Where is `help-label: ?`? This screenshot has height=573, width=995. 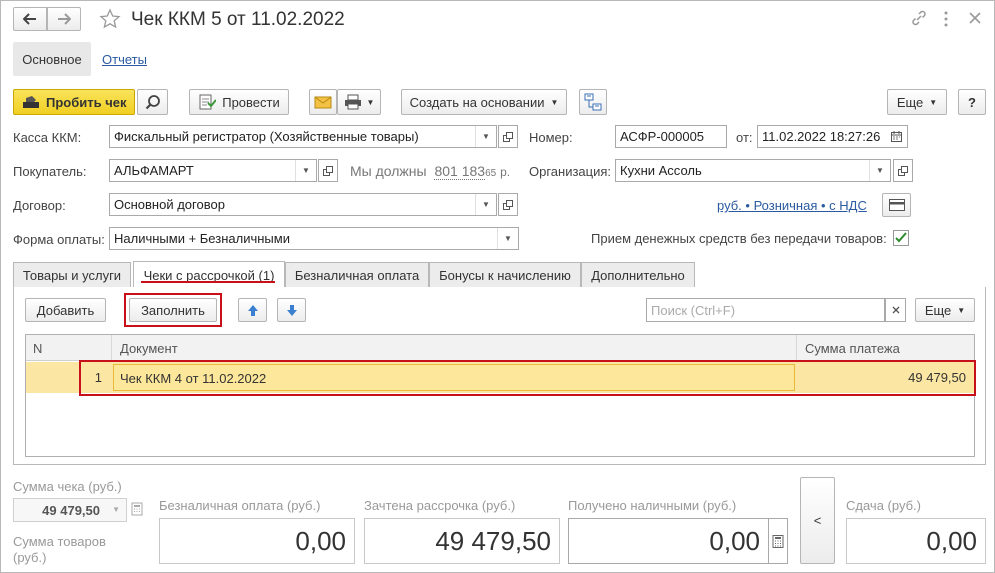 help-label: ? is located at coordinates (972, 102).